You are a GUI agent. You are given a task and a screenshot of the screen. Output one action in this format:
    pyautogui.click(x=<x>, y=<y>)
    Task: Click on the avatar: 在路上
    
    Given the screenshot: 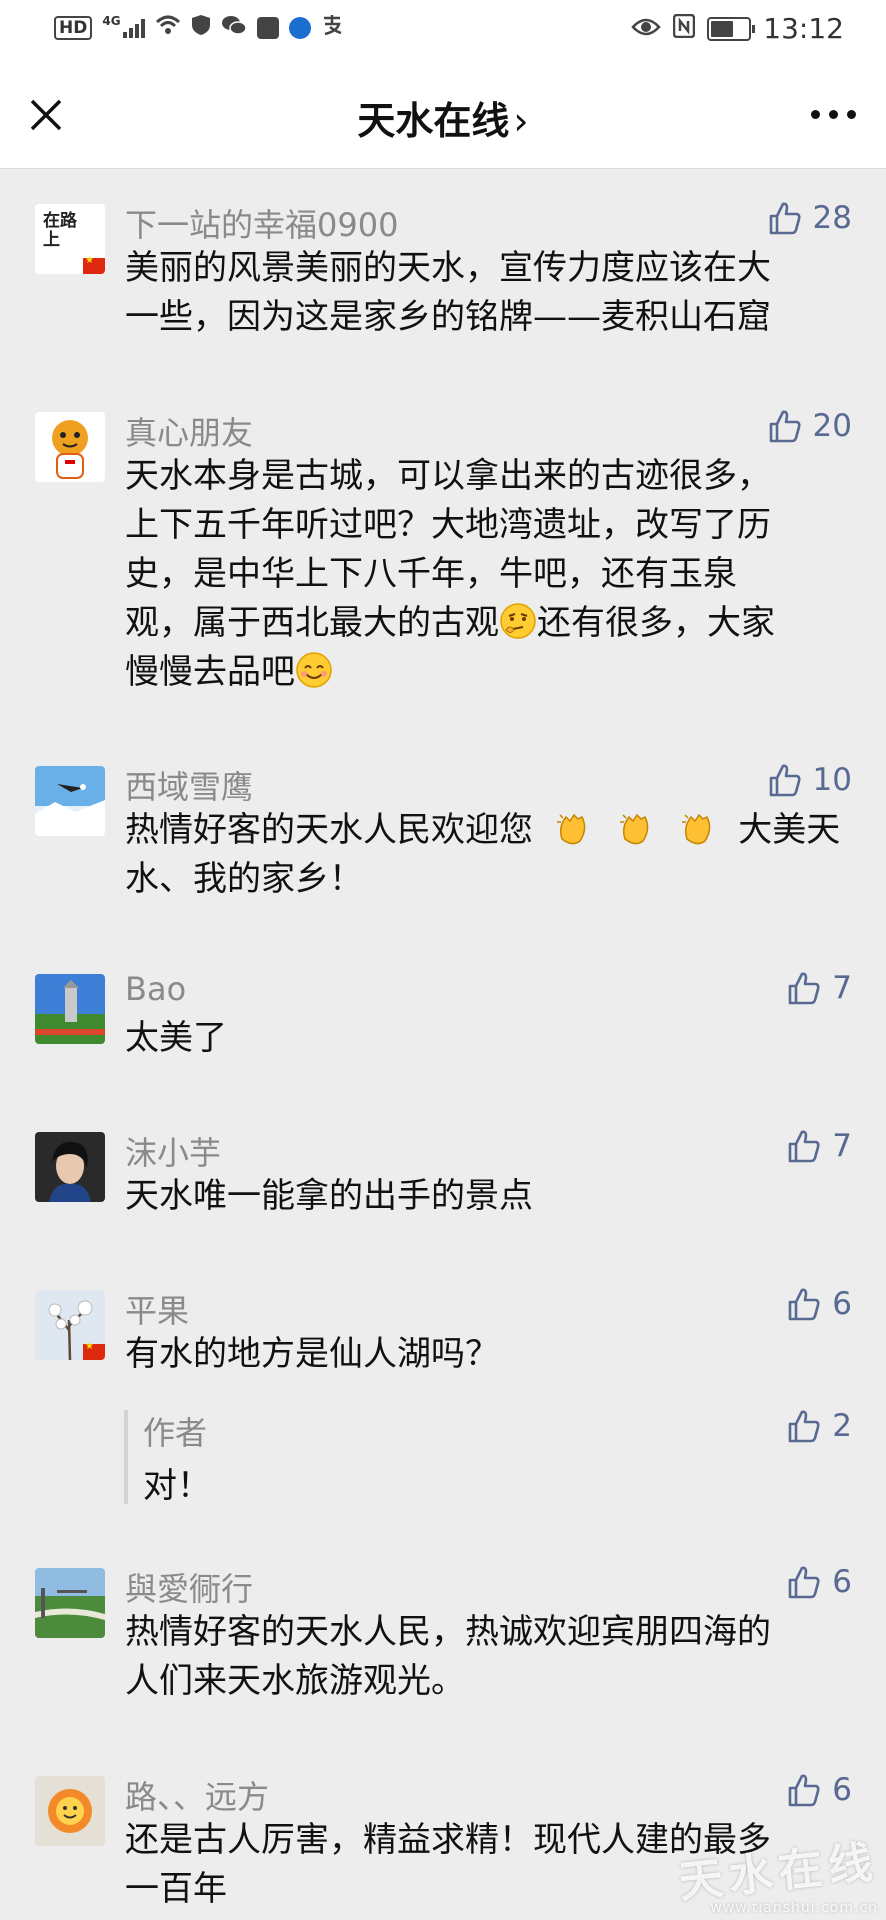 What is the action you would take?
    pyautogui.click(x=70, y=239)
    